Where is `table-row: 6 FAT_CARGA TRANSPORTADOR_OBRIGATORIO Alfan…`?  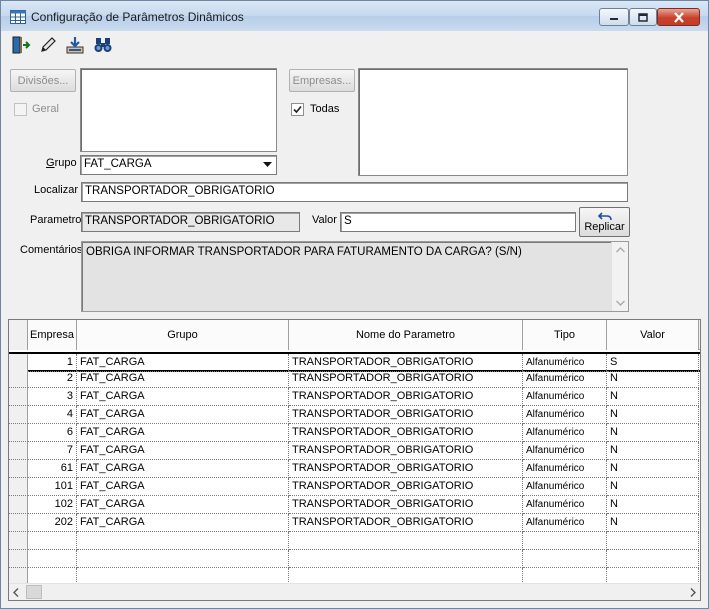 table-row: 6 FAT_CARGA TRANSPORTADOR_OBRIGATORIO Alfan… is located at coordinates (354, 433).